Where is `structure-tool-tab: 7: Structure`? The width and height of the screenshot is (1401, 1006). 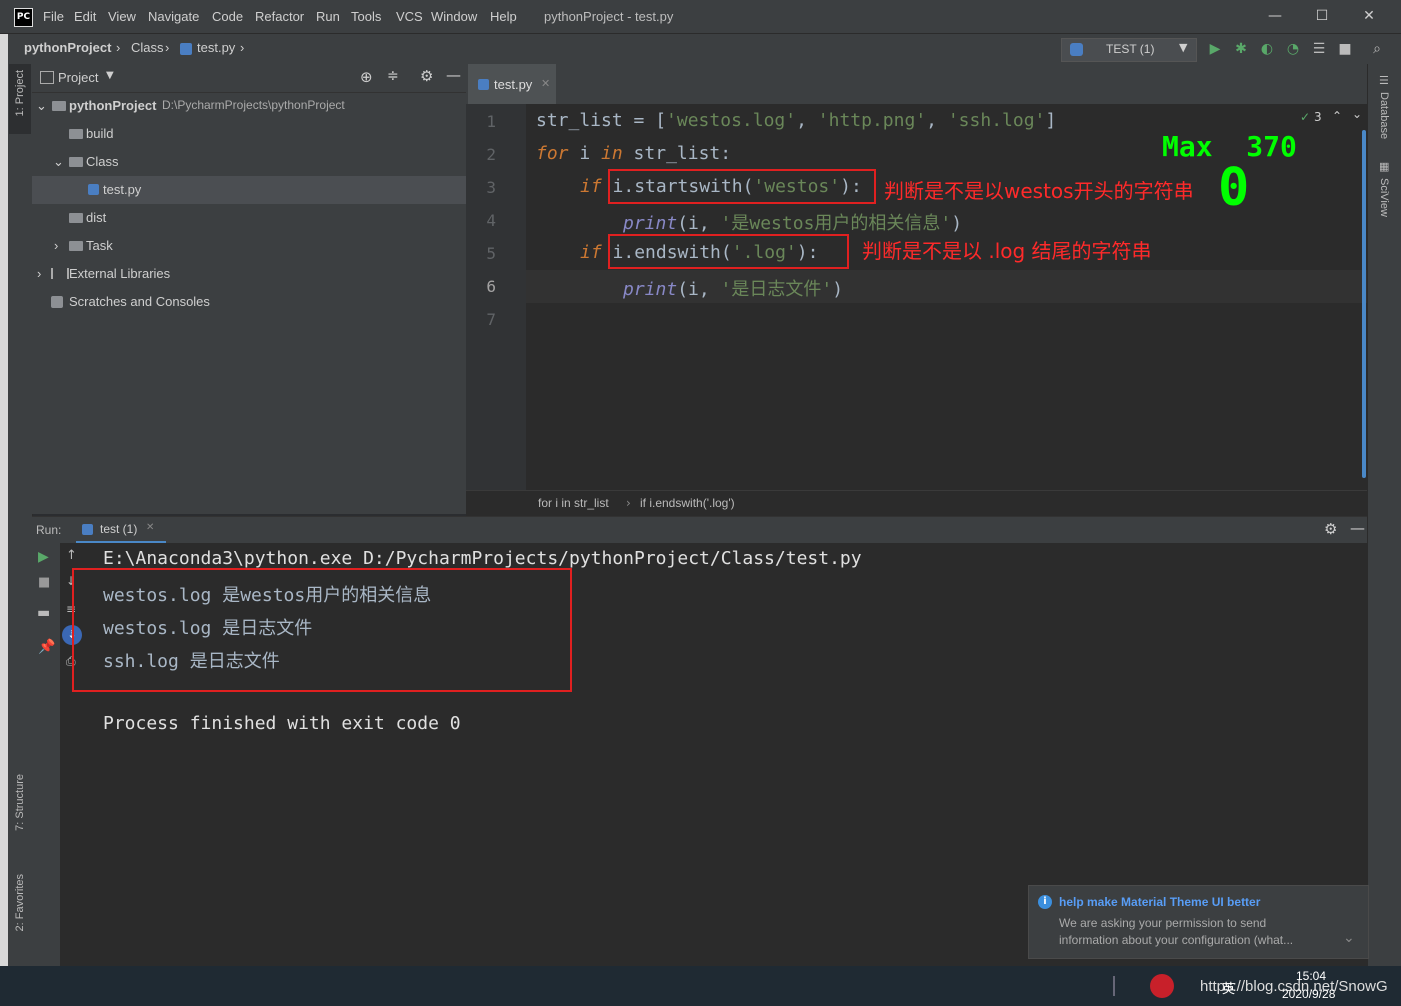
structure-tool-tab: 7: Structure is located at coordinates (20, 815).